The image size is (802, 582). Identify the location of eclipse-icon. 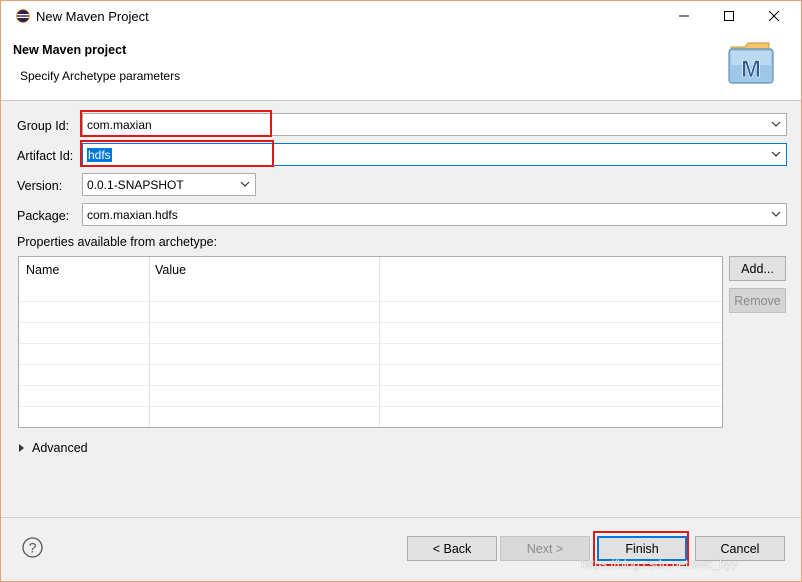
(23, 16).